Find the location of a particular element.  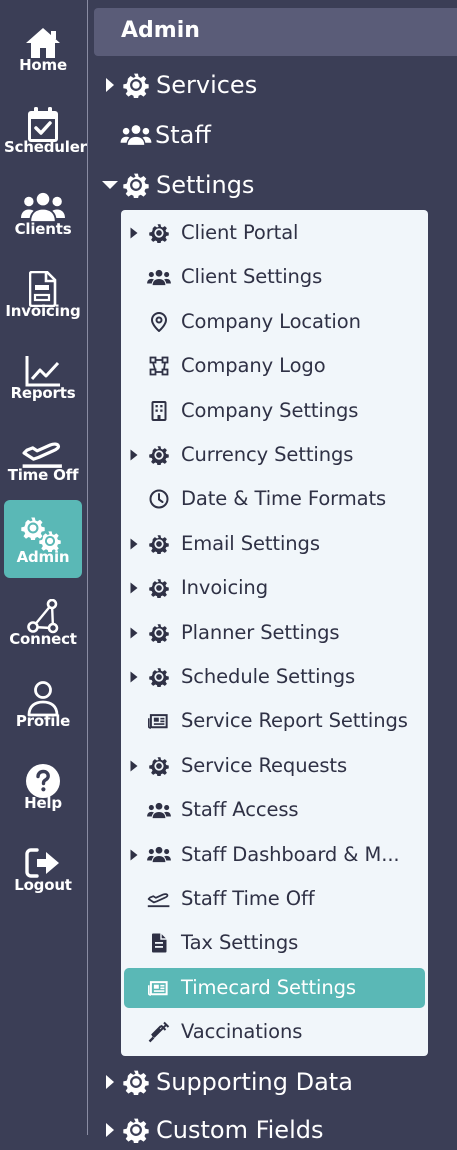

nav-clients: Clients is located at coordinates (43, 211).